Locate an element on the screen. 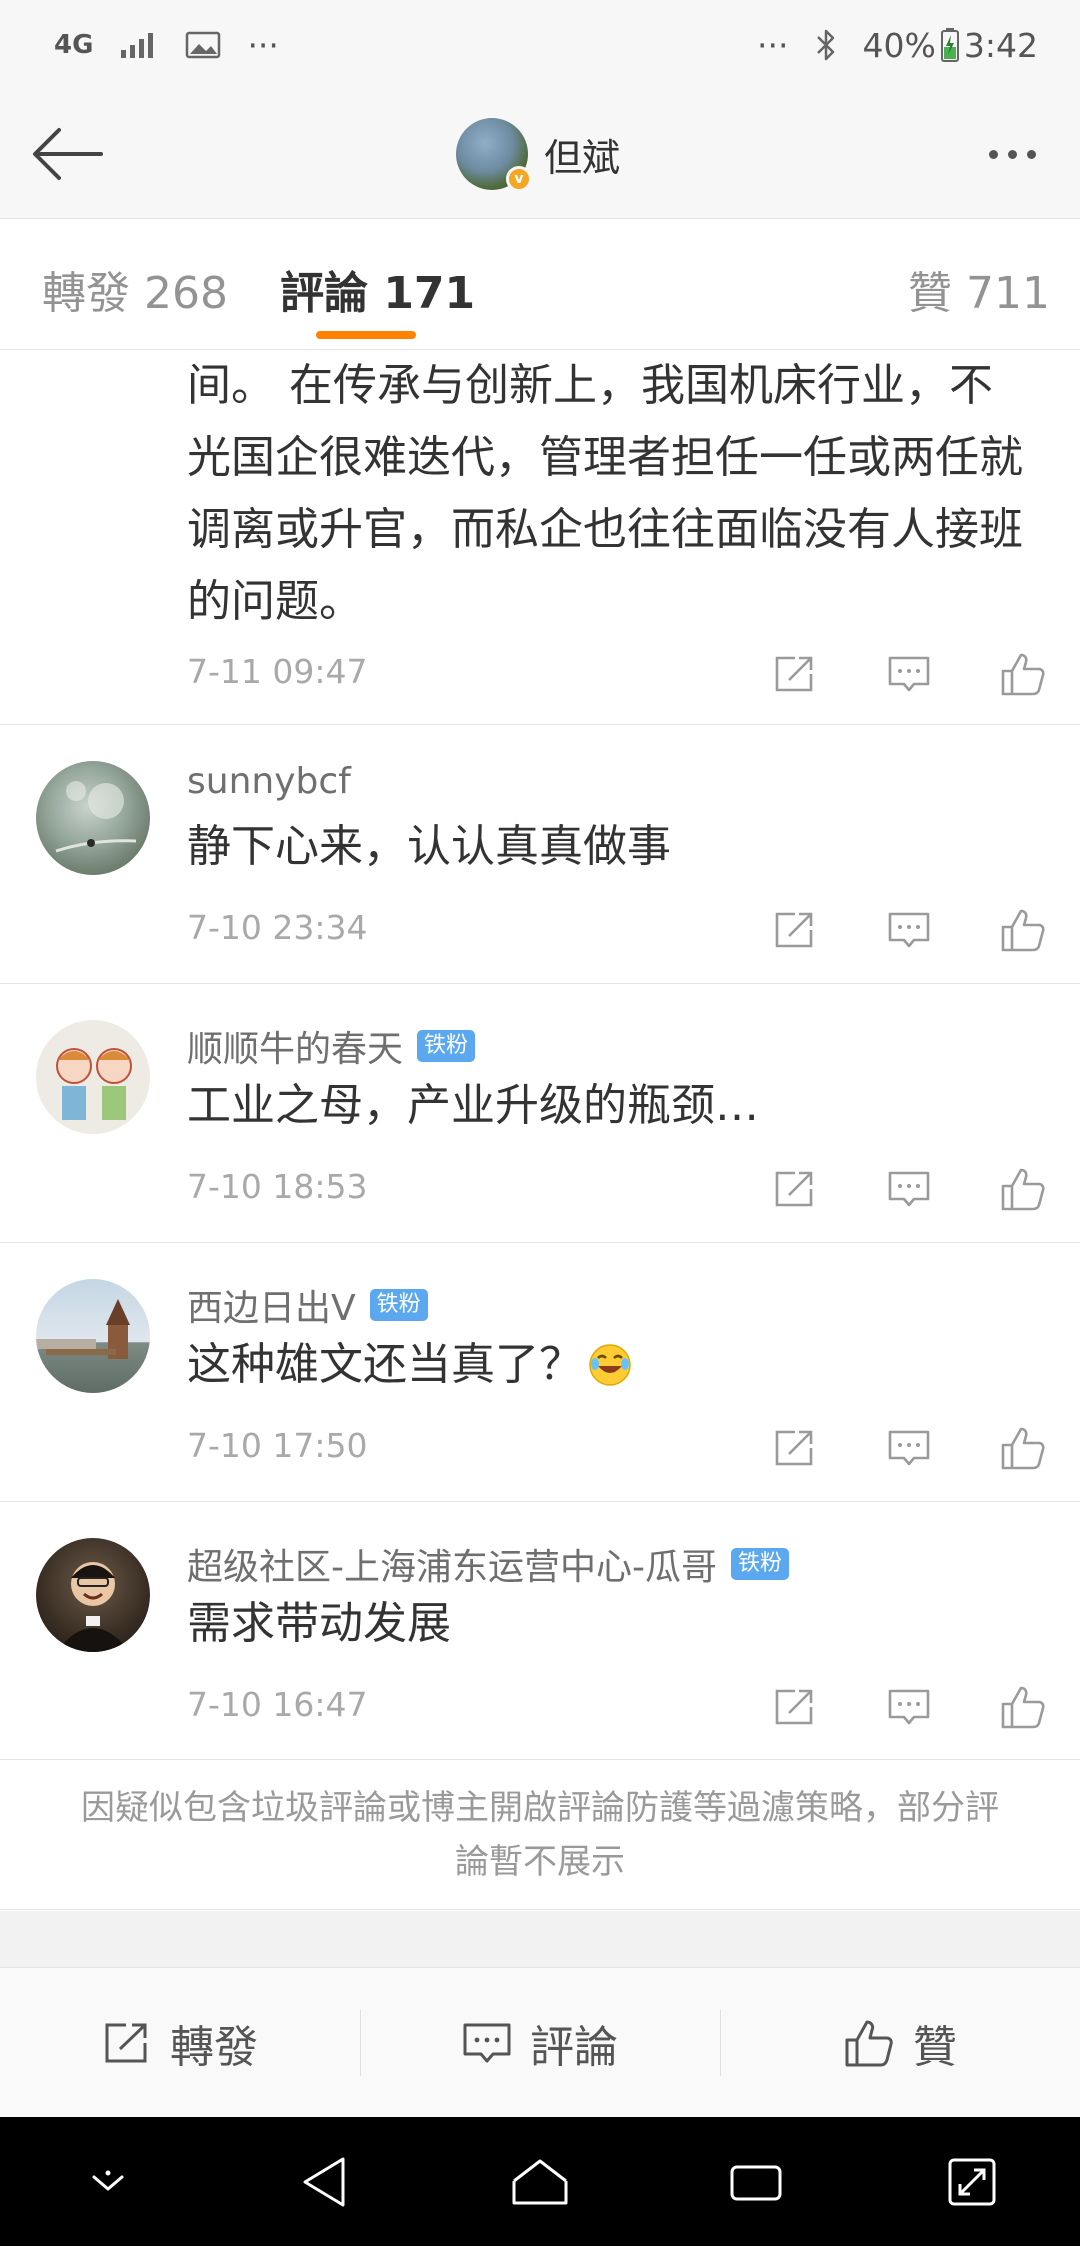 The height and width of the screenshot is (2246, 1080). battery-icon is located at coordinates (950, 45).